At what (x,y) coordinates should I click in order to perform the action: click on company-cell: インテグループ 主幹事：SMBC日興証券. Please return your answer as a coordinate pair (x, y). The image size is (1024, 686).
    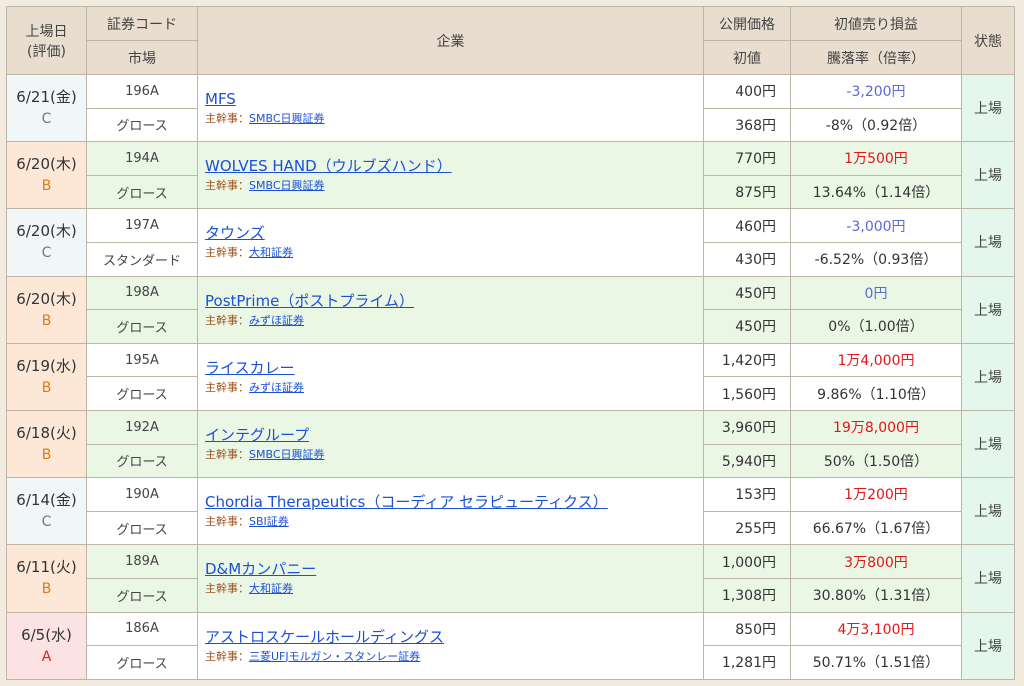
    Looking at the image, I should click on (450, 444).